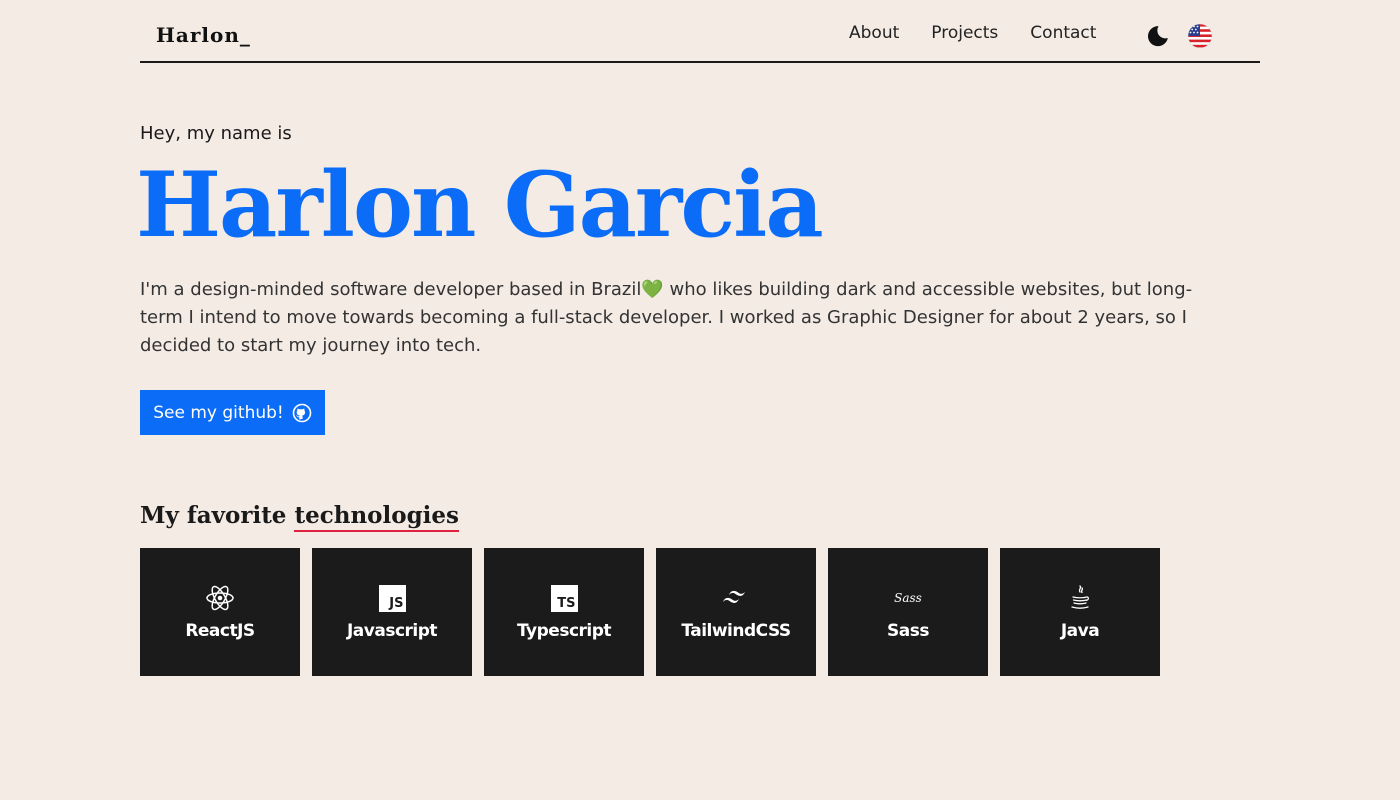 The height and width of the screenshot is (800, 1400). Describe the element at coordinates (652, 289) in the screenshot. I see `green-heart-icon: 💚` at that location.